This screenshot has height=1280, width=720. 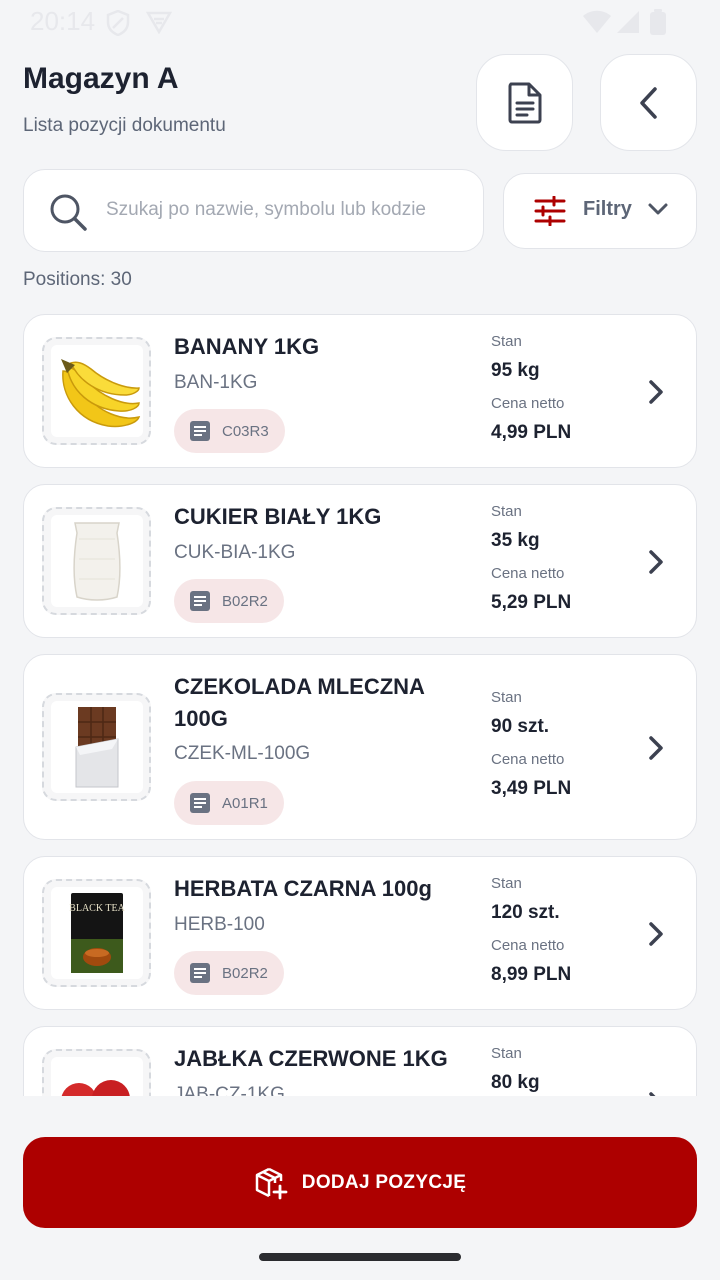 I want to click on shield-icon, so click(x=118, y=23).